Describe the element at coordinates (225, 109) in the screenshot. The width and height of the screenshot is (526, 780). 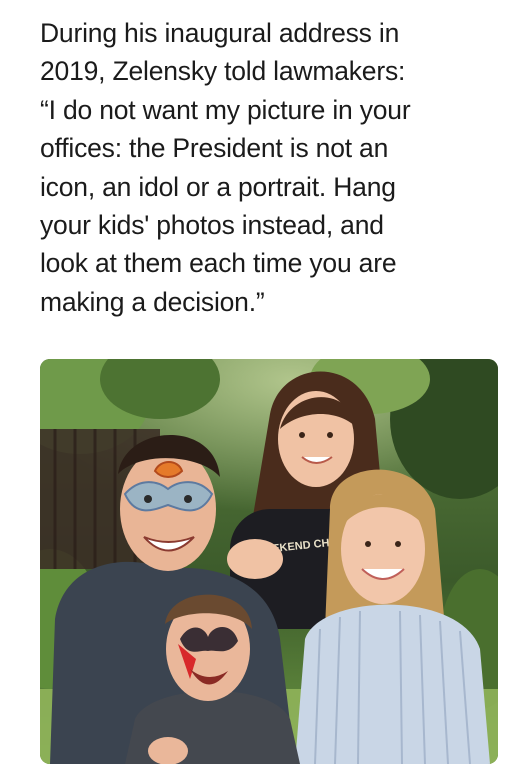
I see `caption-line: “I do not want my picture in your` at that location.